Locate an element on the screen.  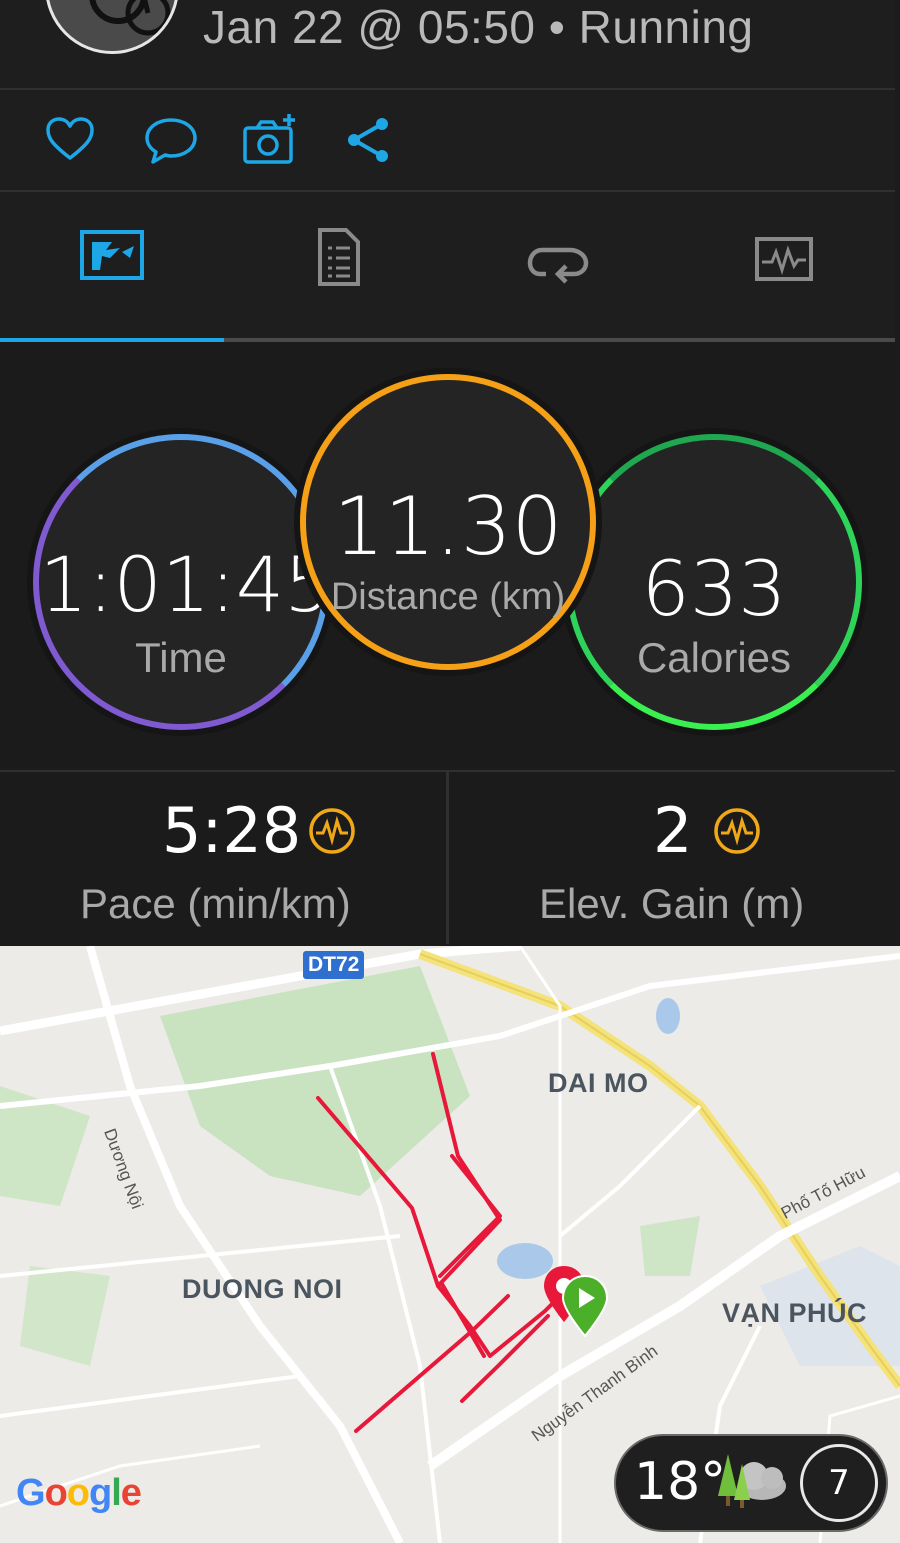
cloud-tree-icon is located at coordinates (752, 1481).